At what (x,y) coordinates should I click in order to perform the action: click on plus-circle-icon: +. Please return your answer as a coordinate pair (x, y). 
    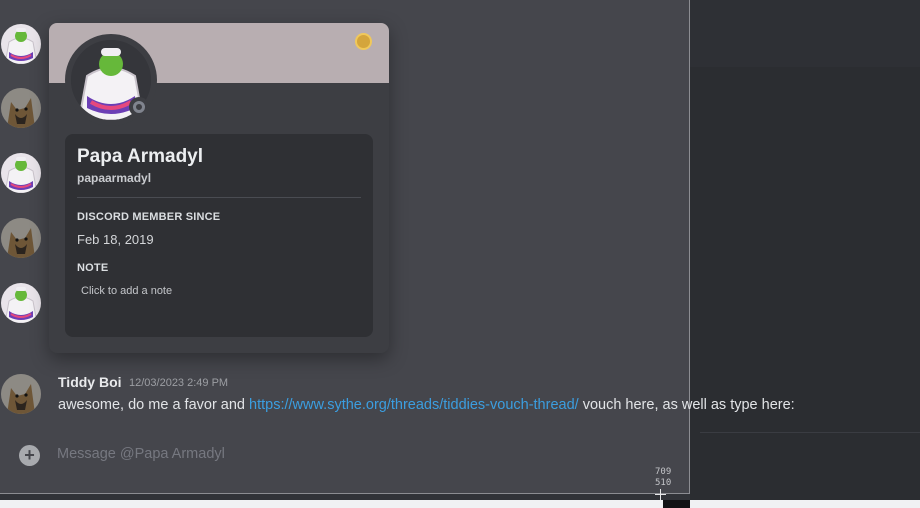
    Looking at the image, I should click on (29, 455).